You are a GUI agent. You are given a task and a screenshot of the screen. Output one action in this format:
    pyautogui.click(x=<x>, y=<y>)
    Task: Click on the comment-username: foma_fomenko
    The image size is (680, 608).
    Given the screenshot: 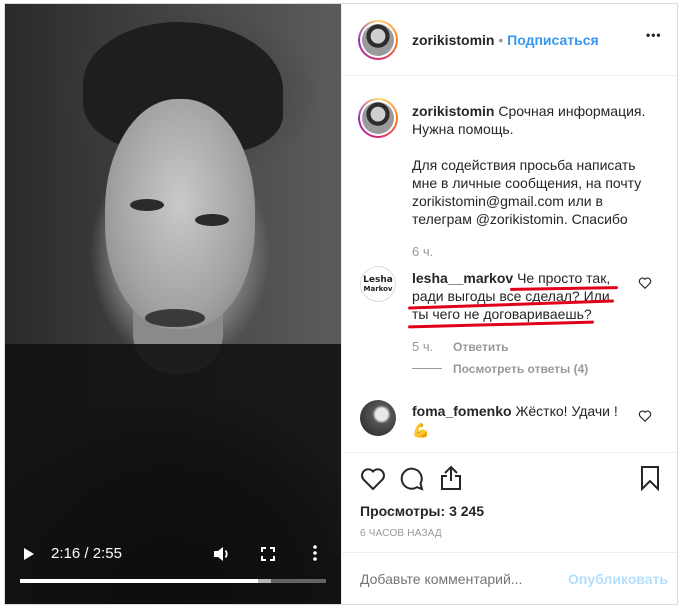 What is the action you would take?
    pyautogui.click(x=462, y=411)
    